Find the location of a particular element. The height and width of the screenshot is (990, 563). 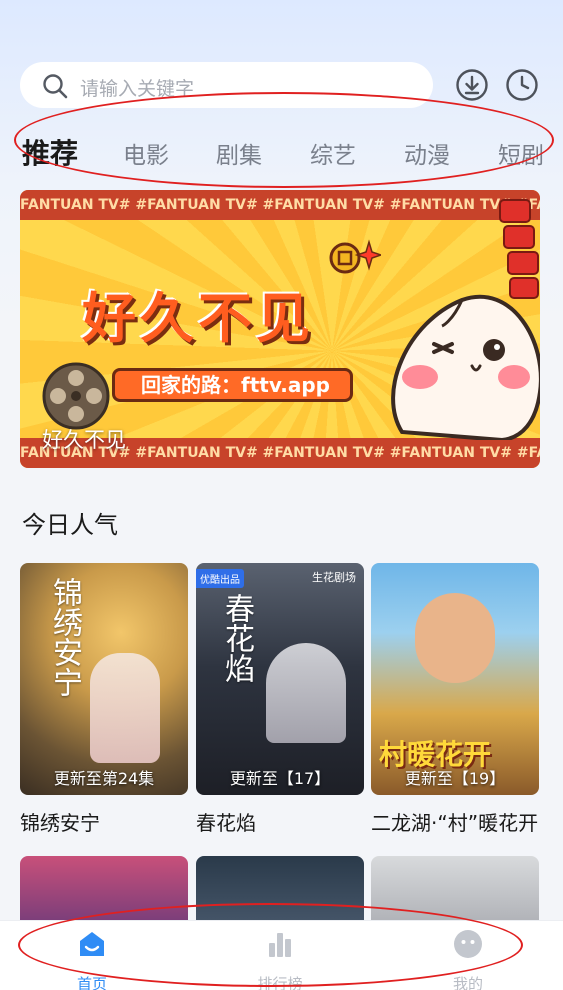

media-card: 优酷出品 生花剧场 春花焰 更新至【17】 春花焰 is located at coordinates (280, 699).